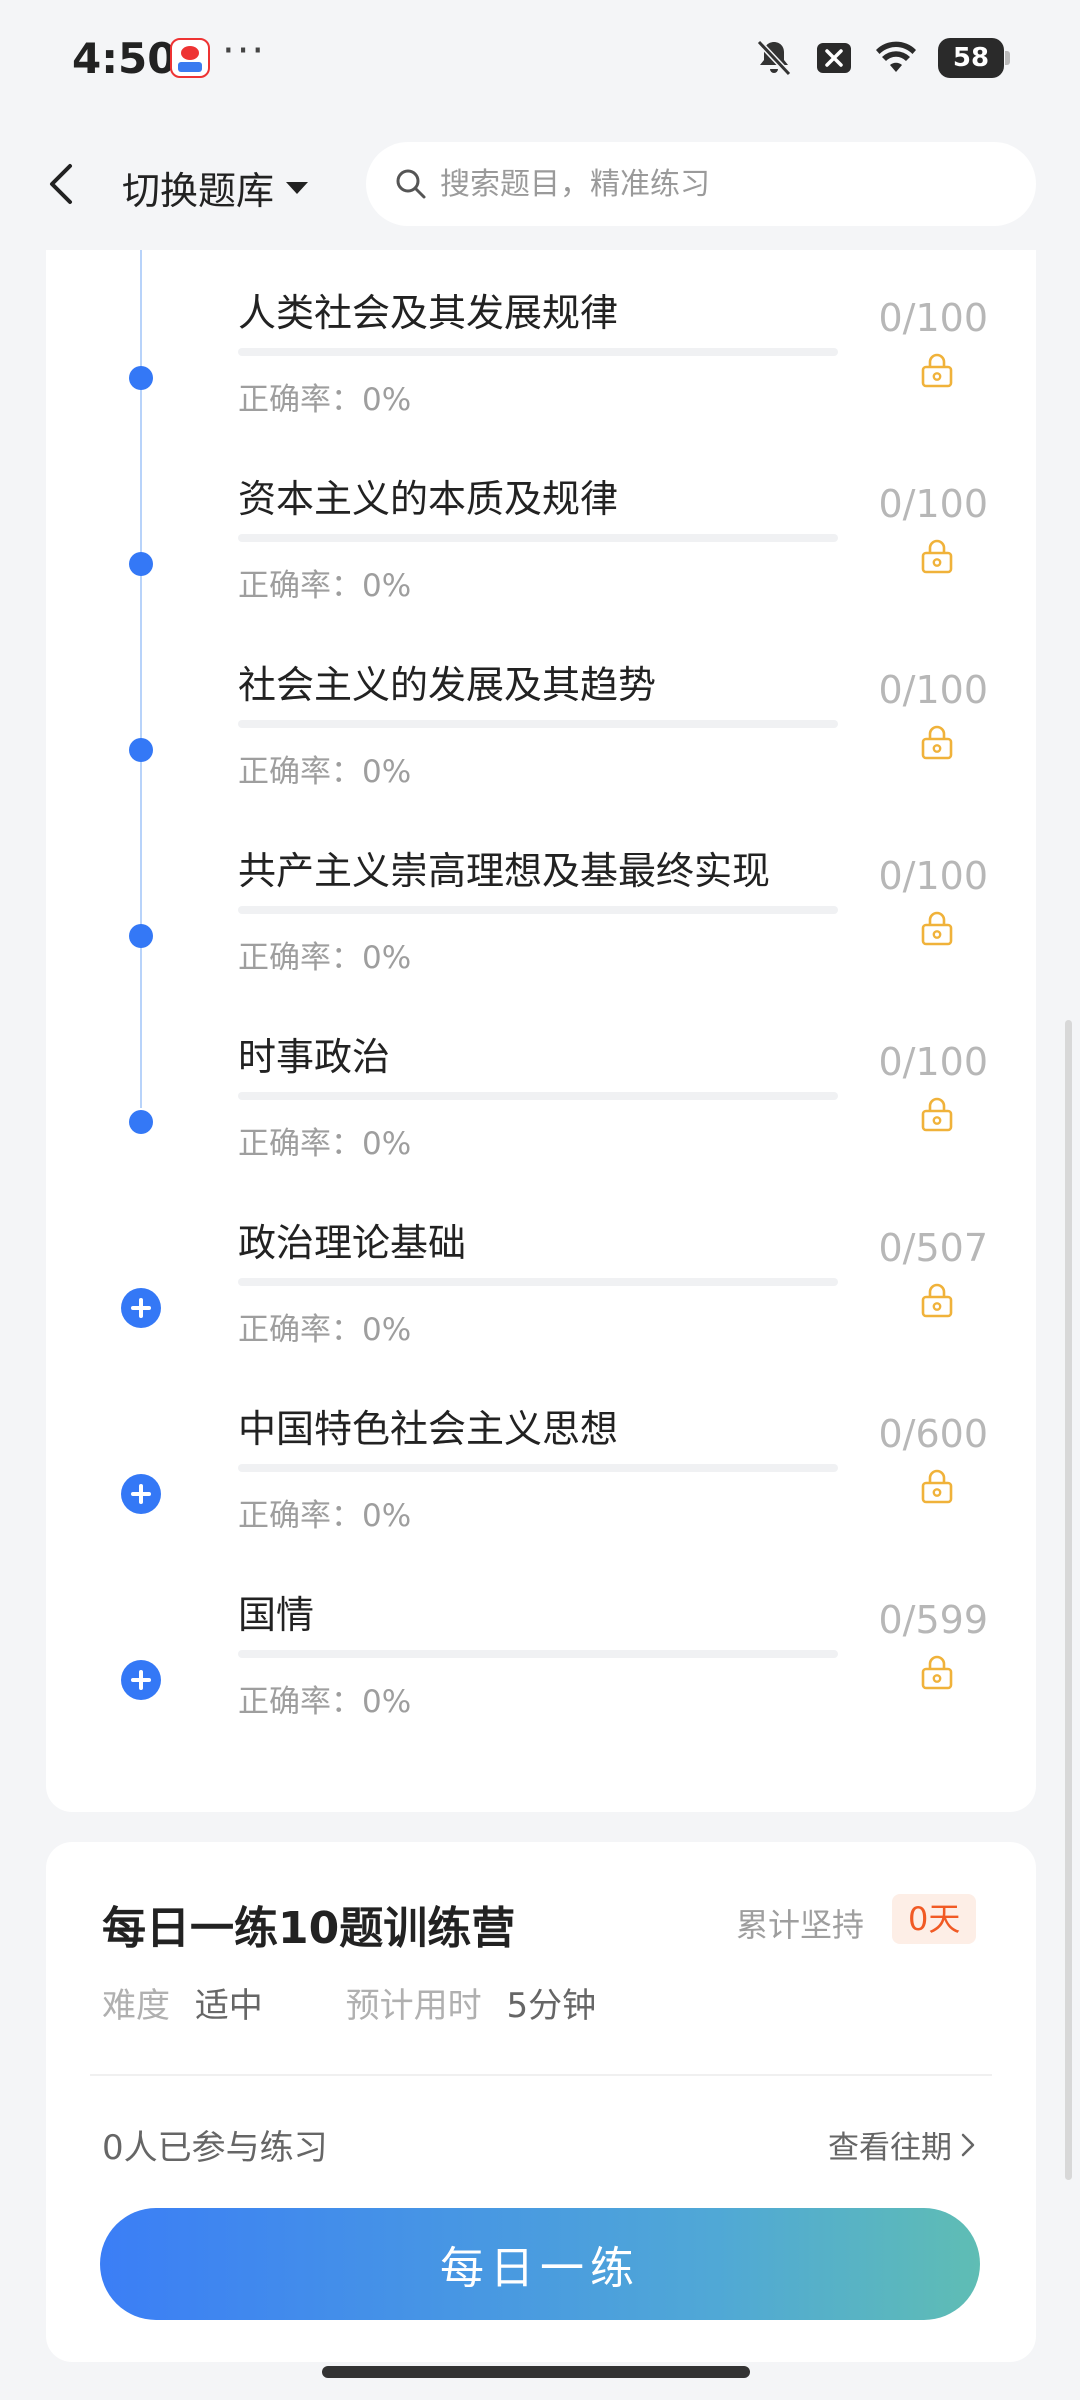 The height and width of the screenshot is (2400, 1080). I want to click on home-indicator, so click(536, 2372).